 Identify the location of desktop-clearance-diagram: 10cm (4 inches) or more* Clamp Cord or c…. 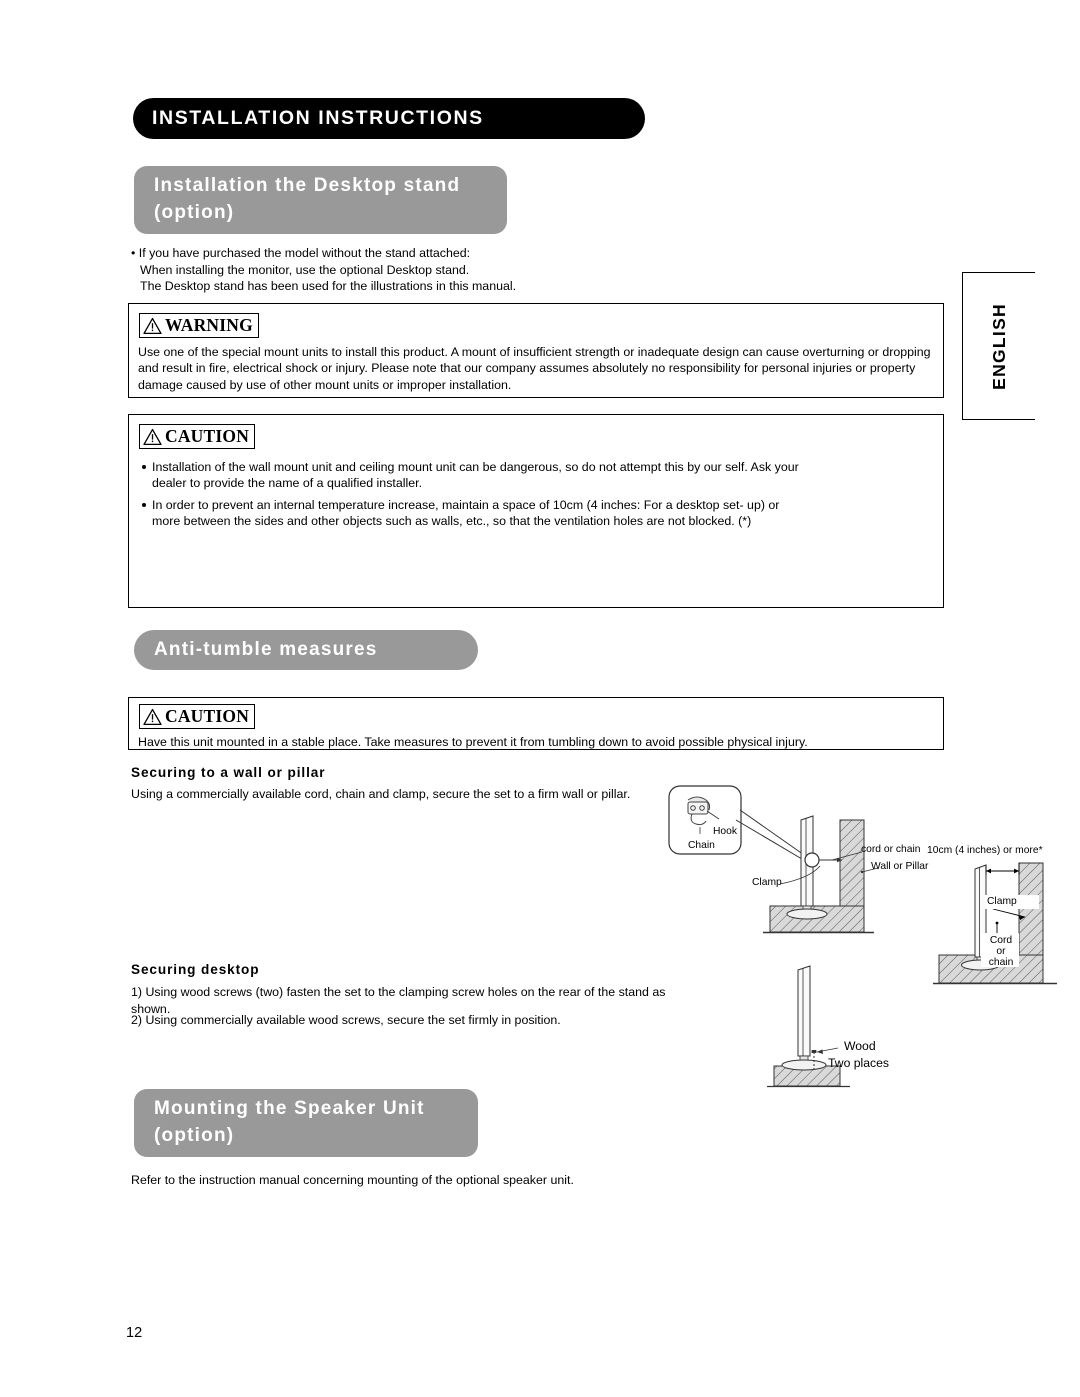
(998, 921).